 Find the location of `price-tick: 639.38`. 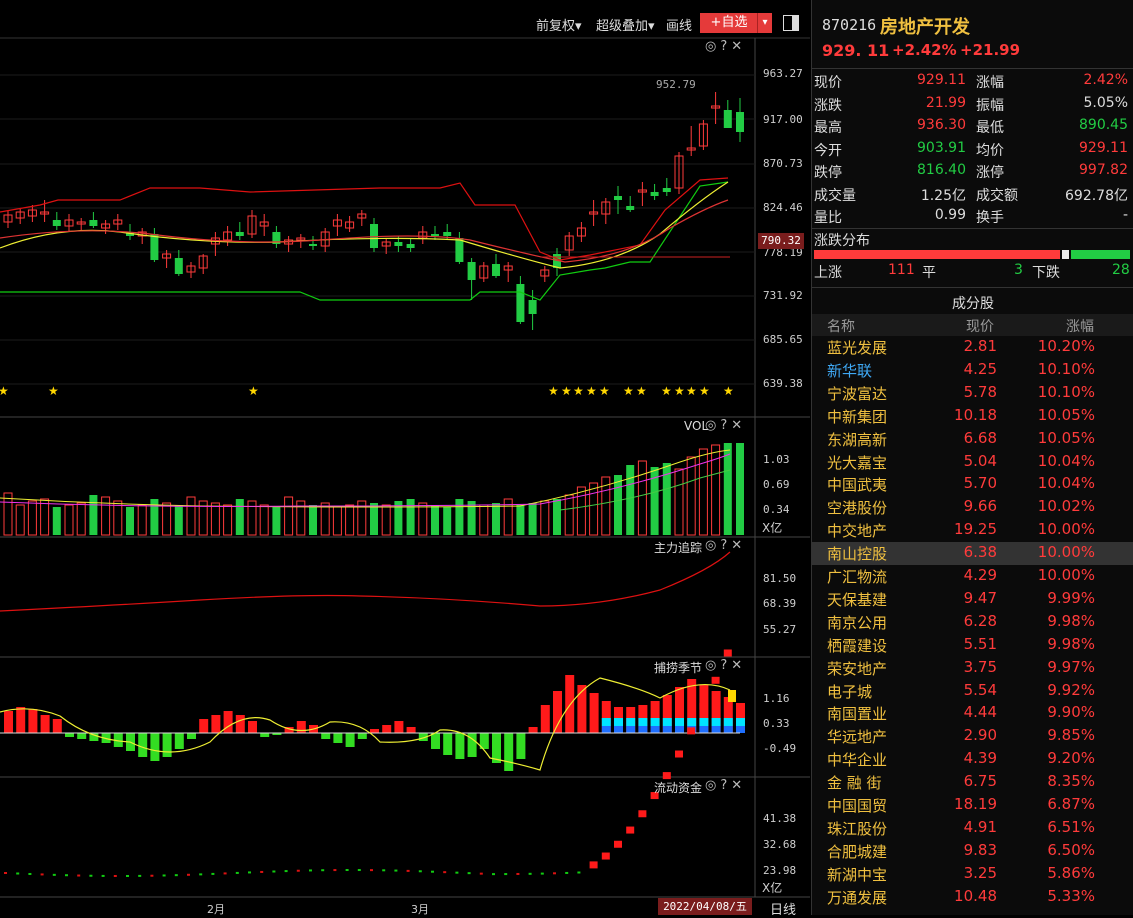

price-tick: 639.38 is located at coordinates (783, 383).